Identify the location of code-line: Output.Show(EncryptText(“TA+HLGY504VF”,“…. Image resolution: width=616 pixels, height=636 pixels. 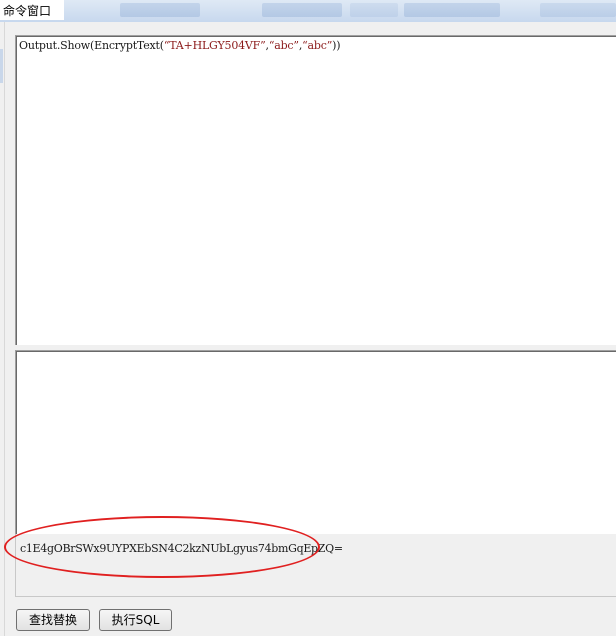
(180, 45).